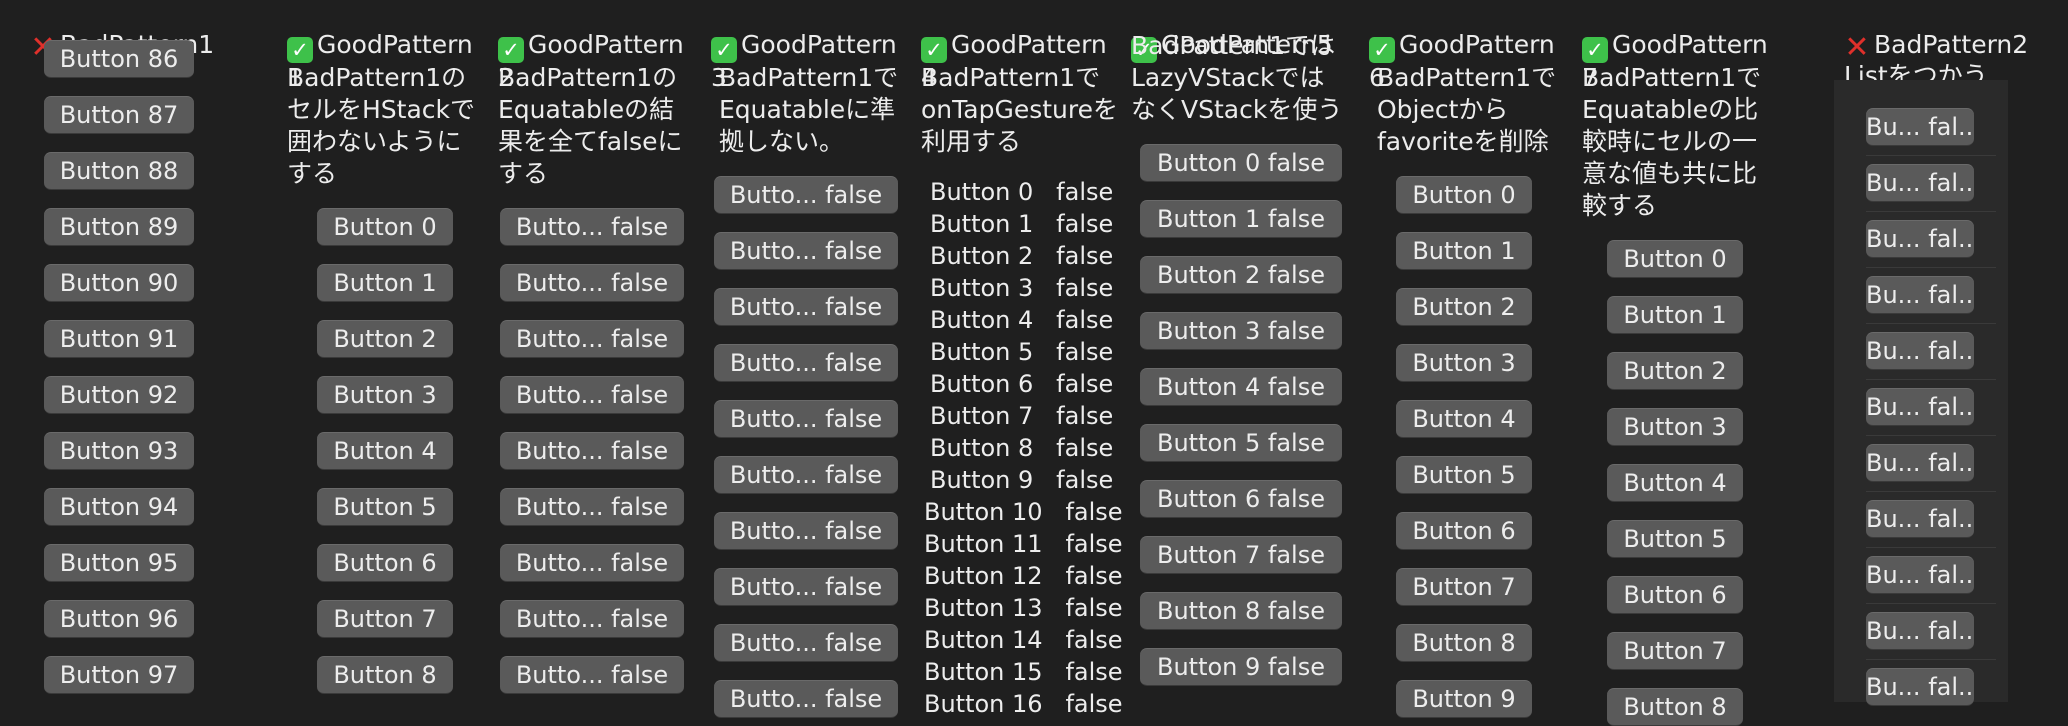 The width and height of the screenshot is (2068, 726). What do you see at coordinates (1021, 384) in the screenshot?
I see `tap-row: Button 6 false` at bounding box center [1021, 384].